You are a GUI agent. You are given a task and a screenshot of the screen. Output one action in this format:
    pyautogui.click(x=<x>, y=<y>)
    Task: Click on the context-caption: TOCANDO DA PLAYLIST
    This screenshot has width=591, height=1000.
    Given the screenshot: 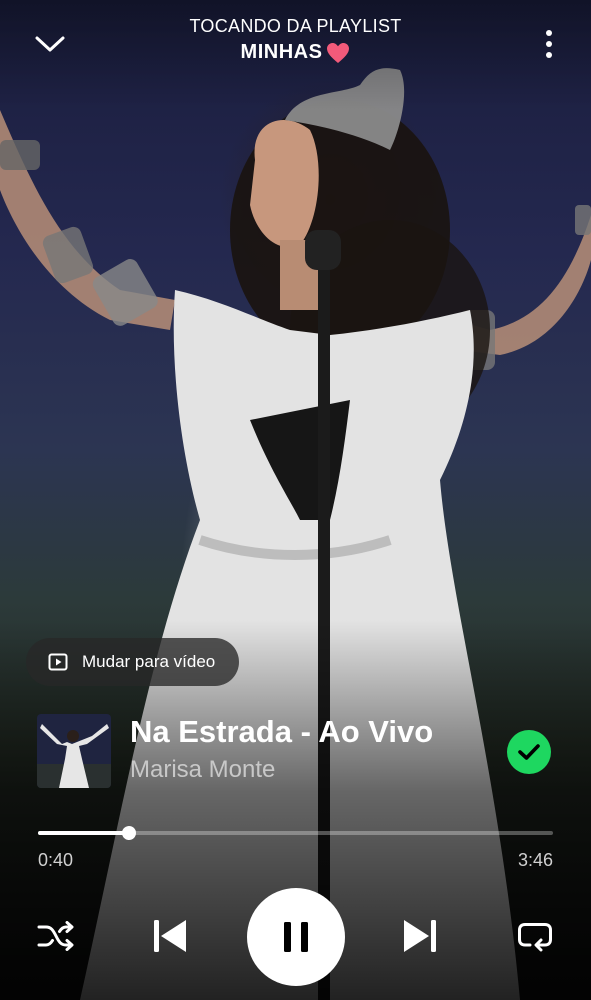 What is the action you would take?
    pyautogui.click(x=295, y=26)
    